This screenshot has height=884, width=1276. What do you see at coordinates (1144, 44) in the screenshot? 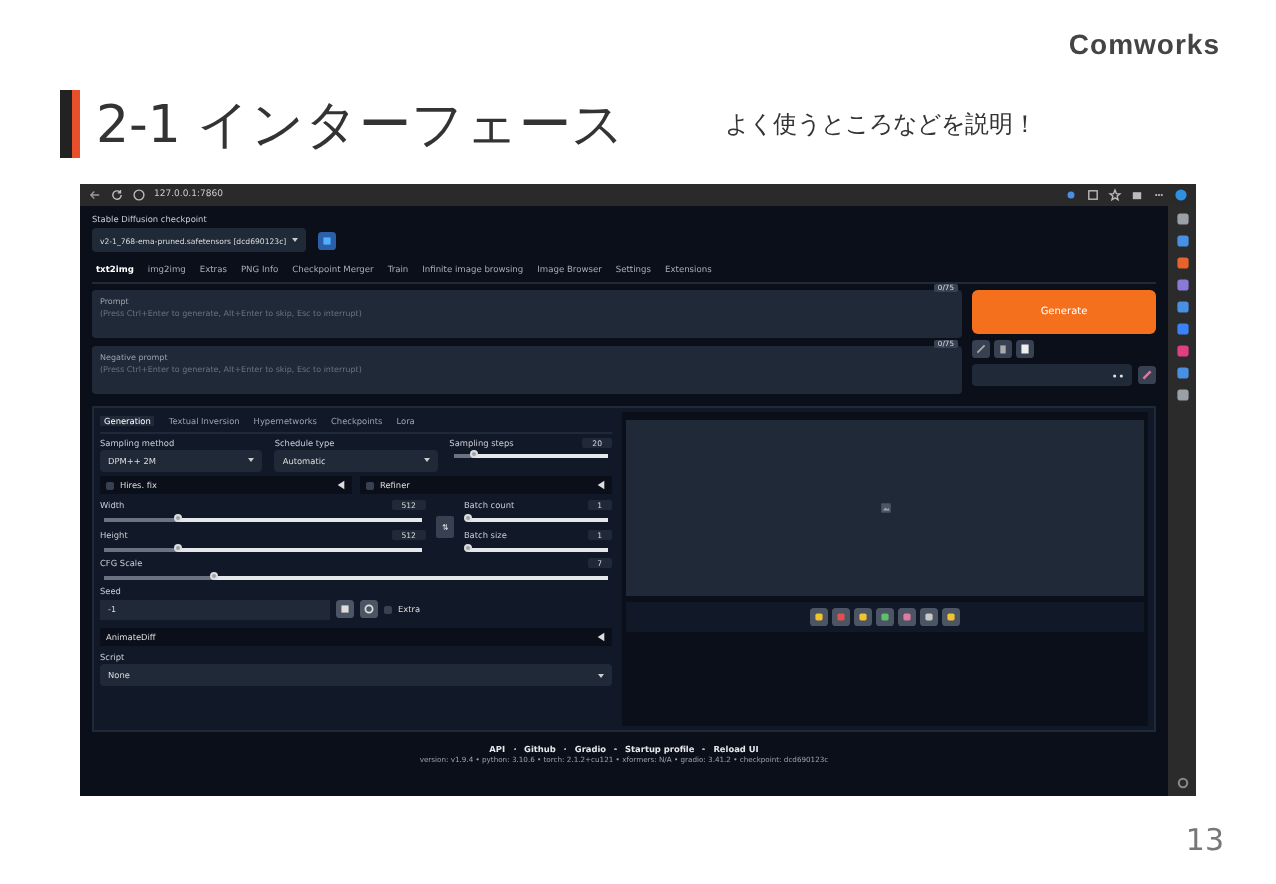
I see `company-logo: Comworks` at bounding box center [1144, 44].